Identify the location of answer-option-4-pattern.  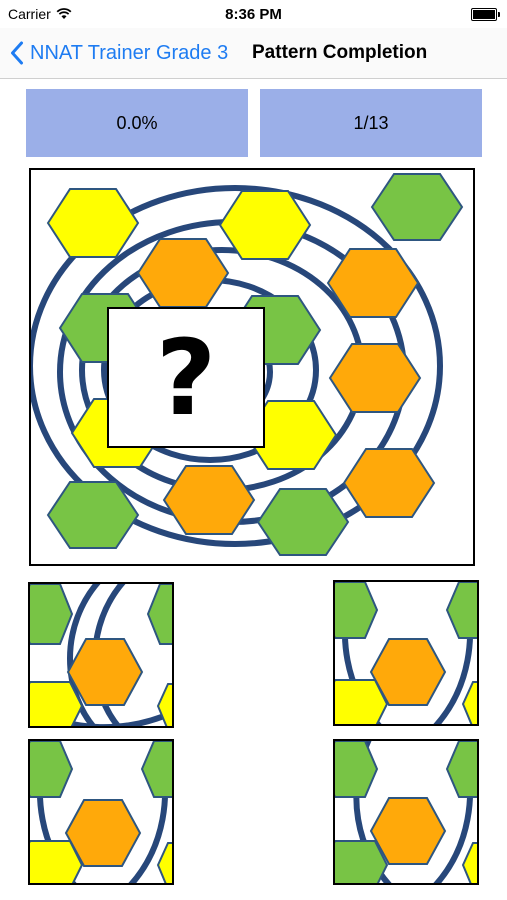
(406, 812).